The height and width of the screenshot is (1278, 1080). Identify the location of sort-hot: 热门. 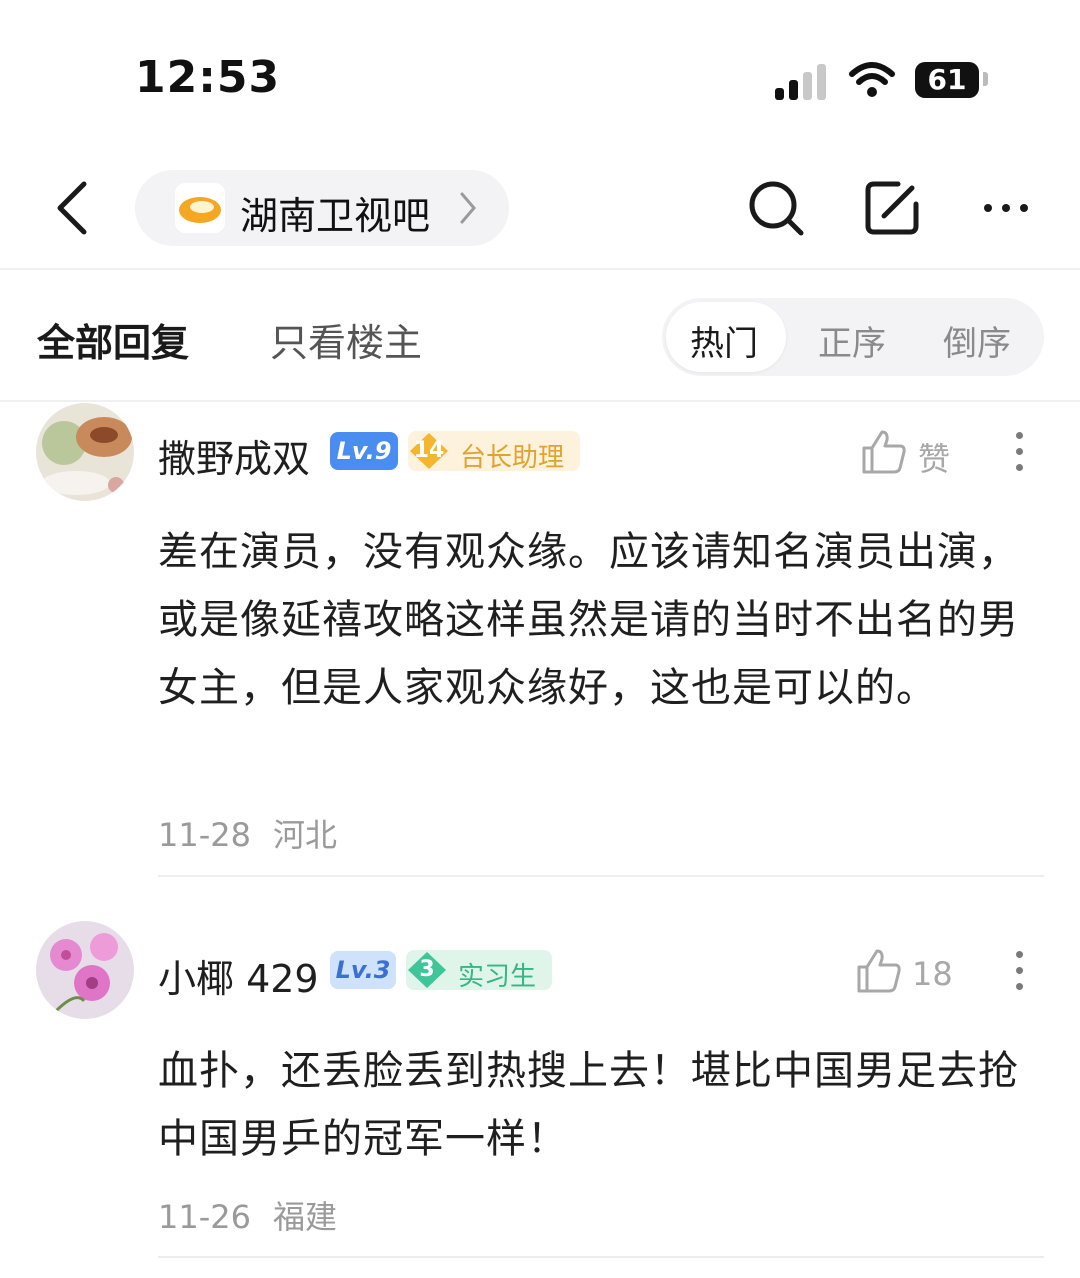
(724, 340).